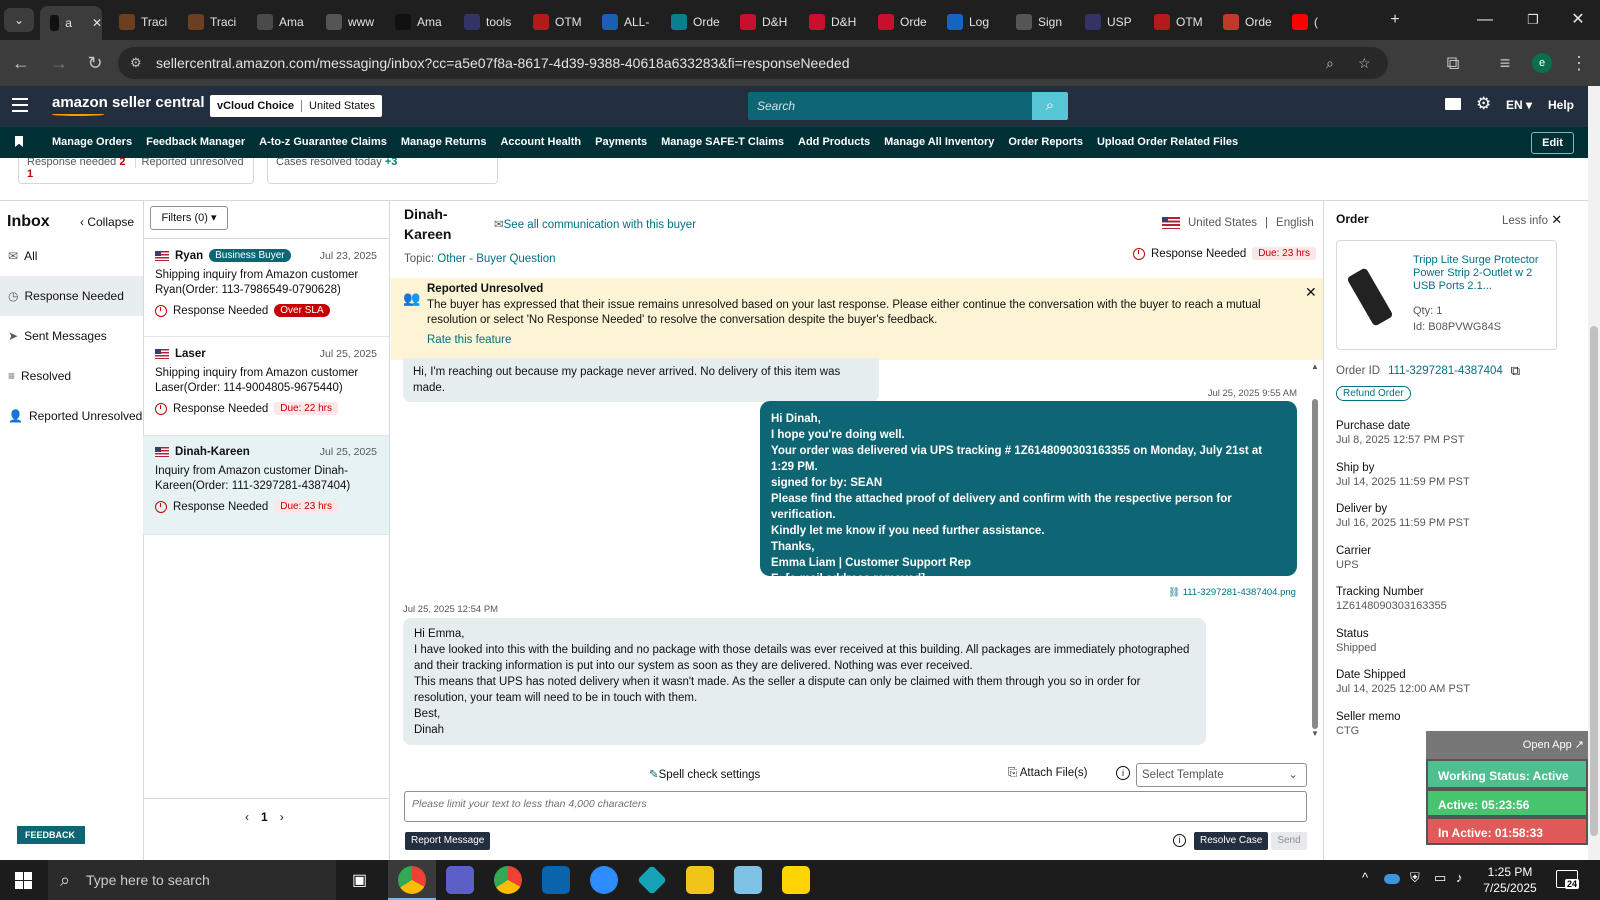  What do you see at coordinates (71, 376) in the screenshot?
I see `inbox-folder-resolved: ≡ Resolved` at bounding box center [71, 376].